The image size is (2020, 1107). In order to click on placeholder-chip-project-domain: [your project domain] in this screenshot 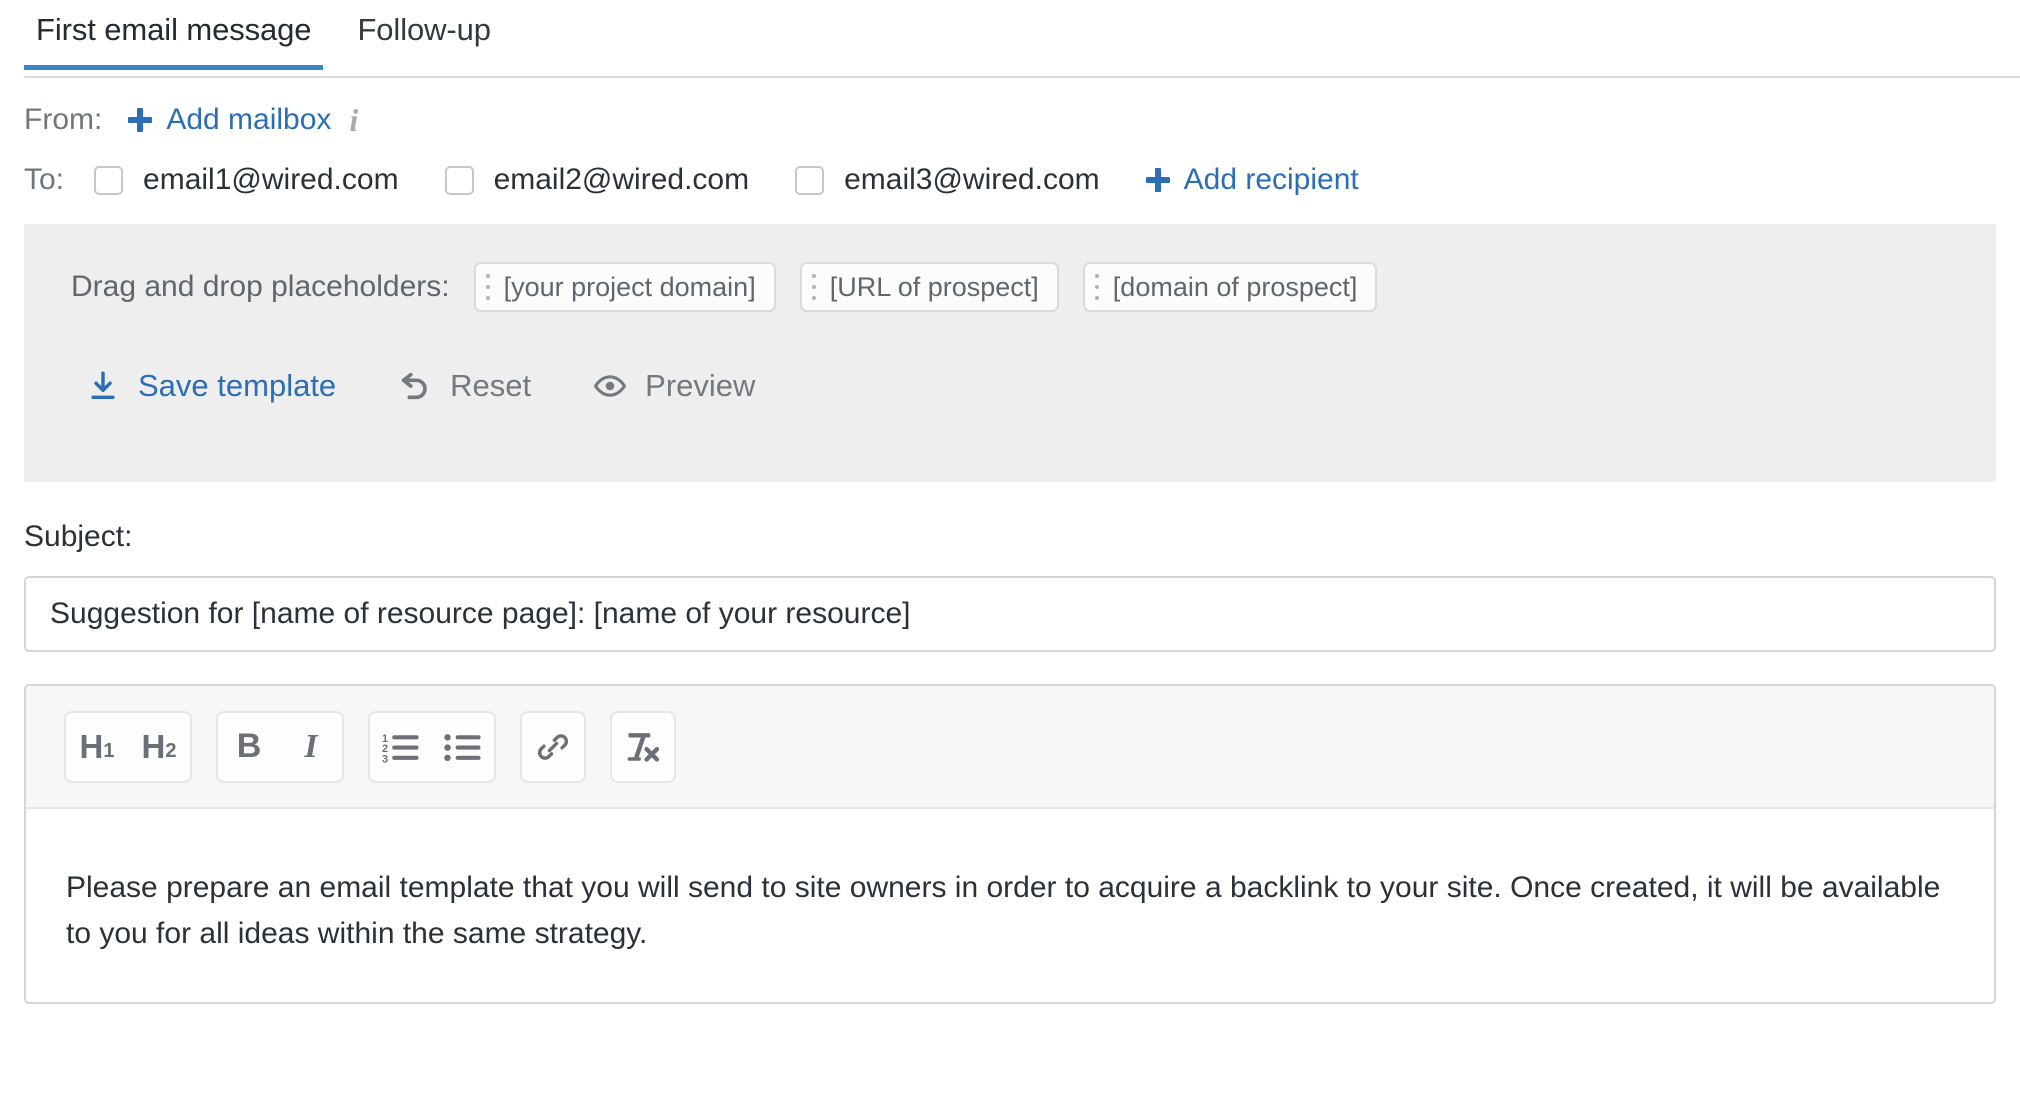, I will do `click(624, 287)`.